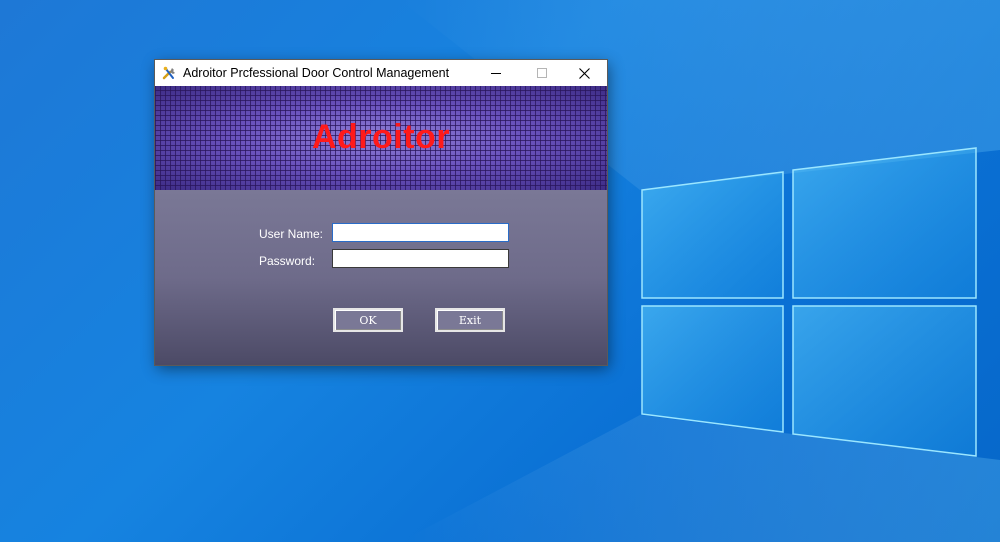  I want to click on banner-title: Adroitor, so click(381, 137).